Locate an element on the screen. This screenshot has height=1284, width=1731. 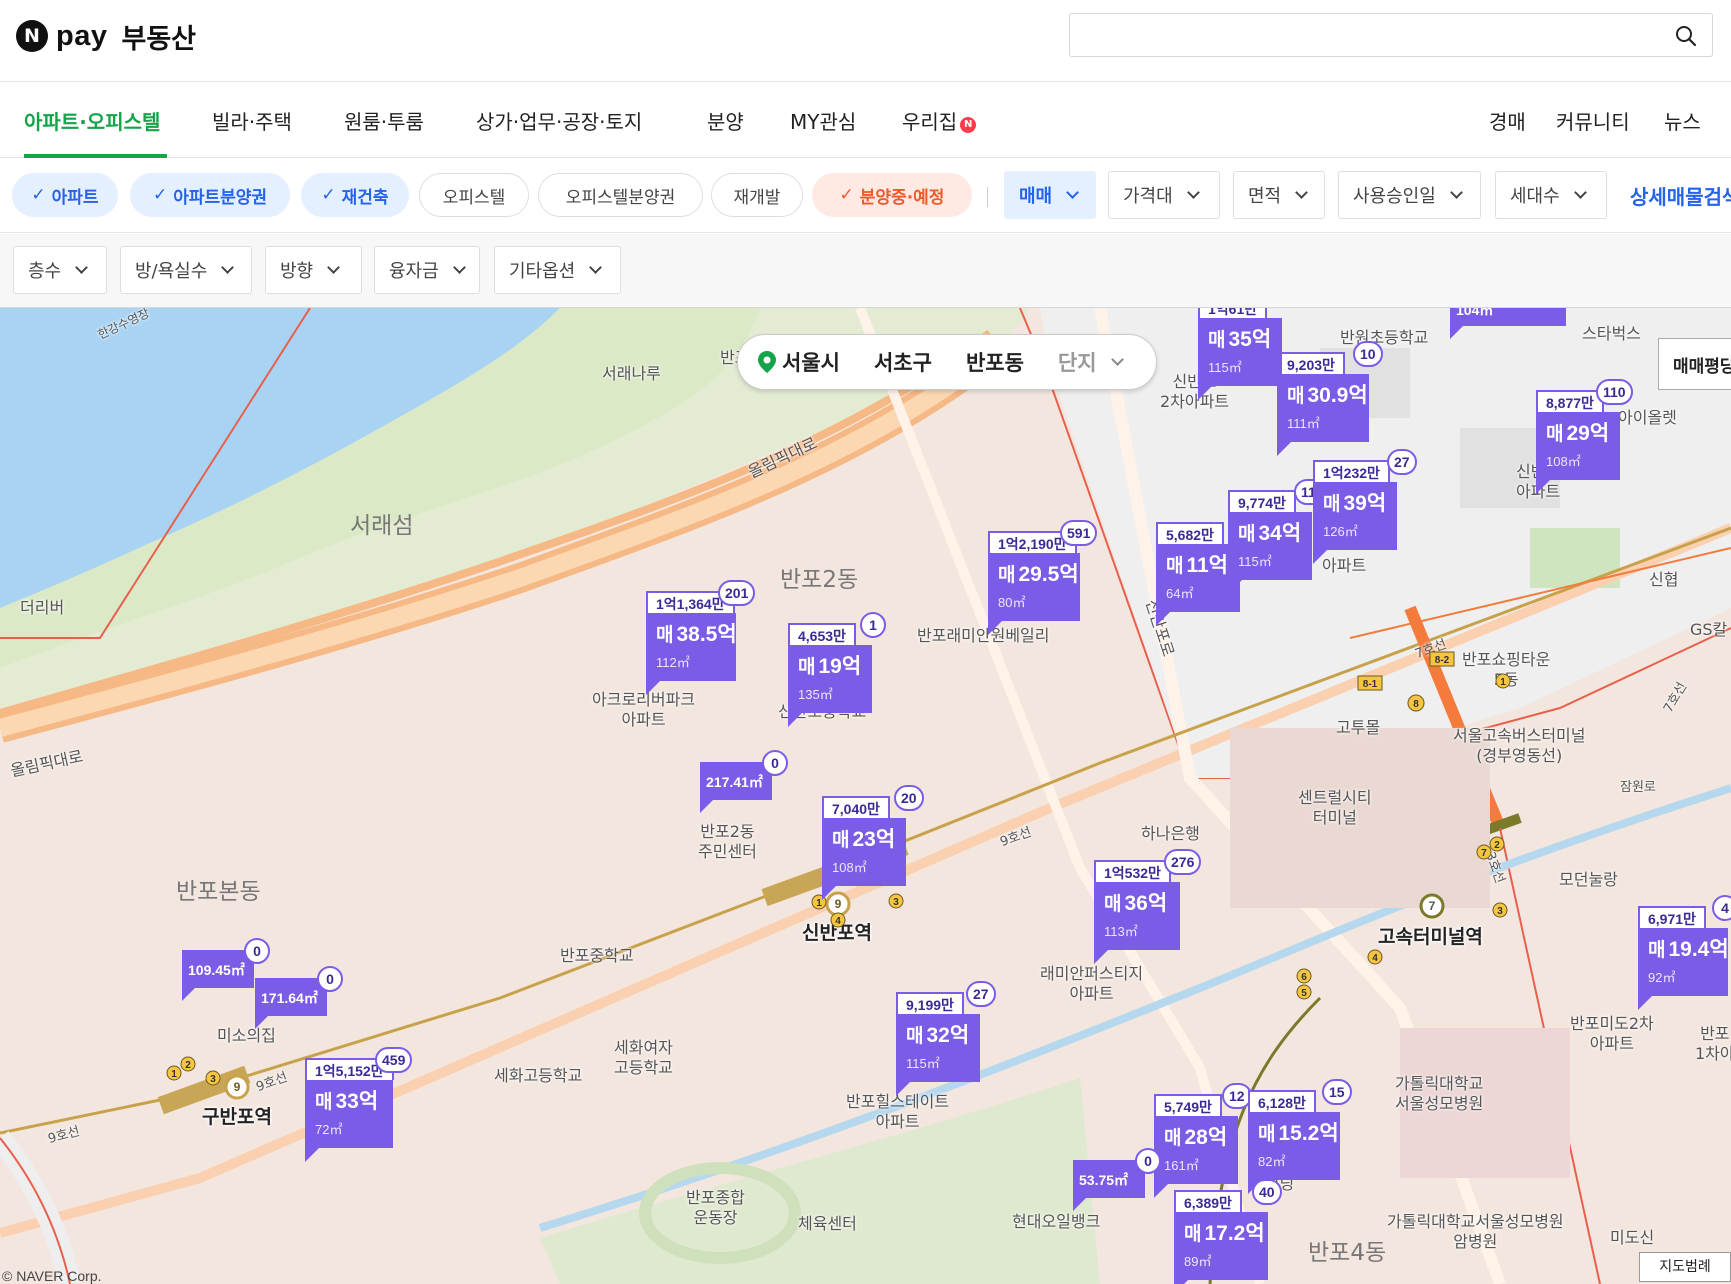
area-marker: 171.64㎡ 0 is located at coordinates (299, 997).